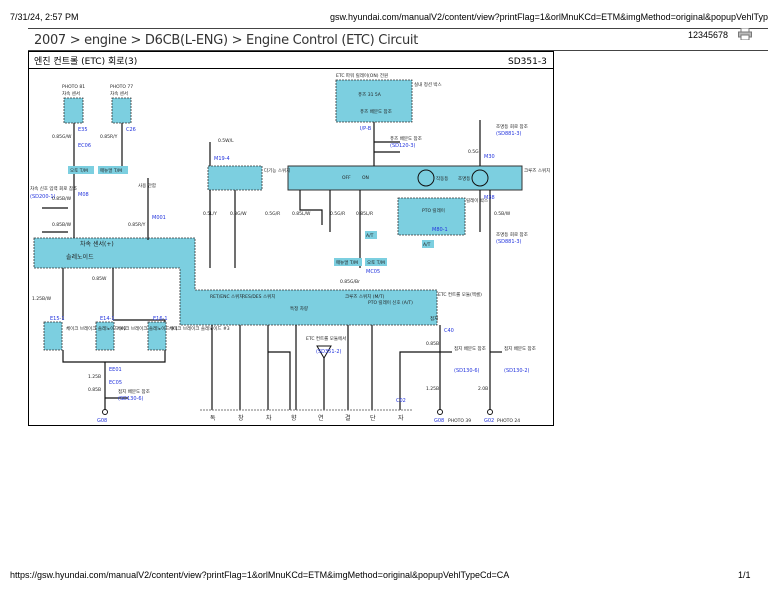 This screenshot has width=768, height=594. Describe the element at coordinates (121, 87) in the screenshot. I see `photo-ref: PHOTO 77` at that location.